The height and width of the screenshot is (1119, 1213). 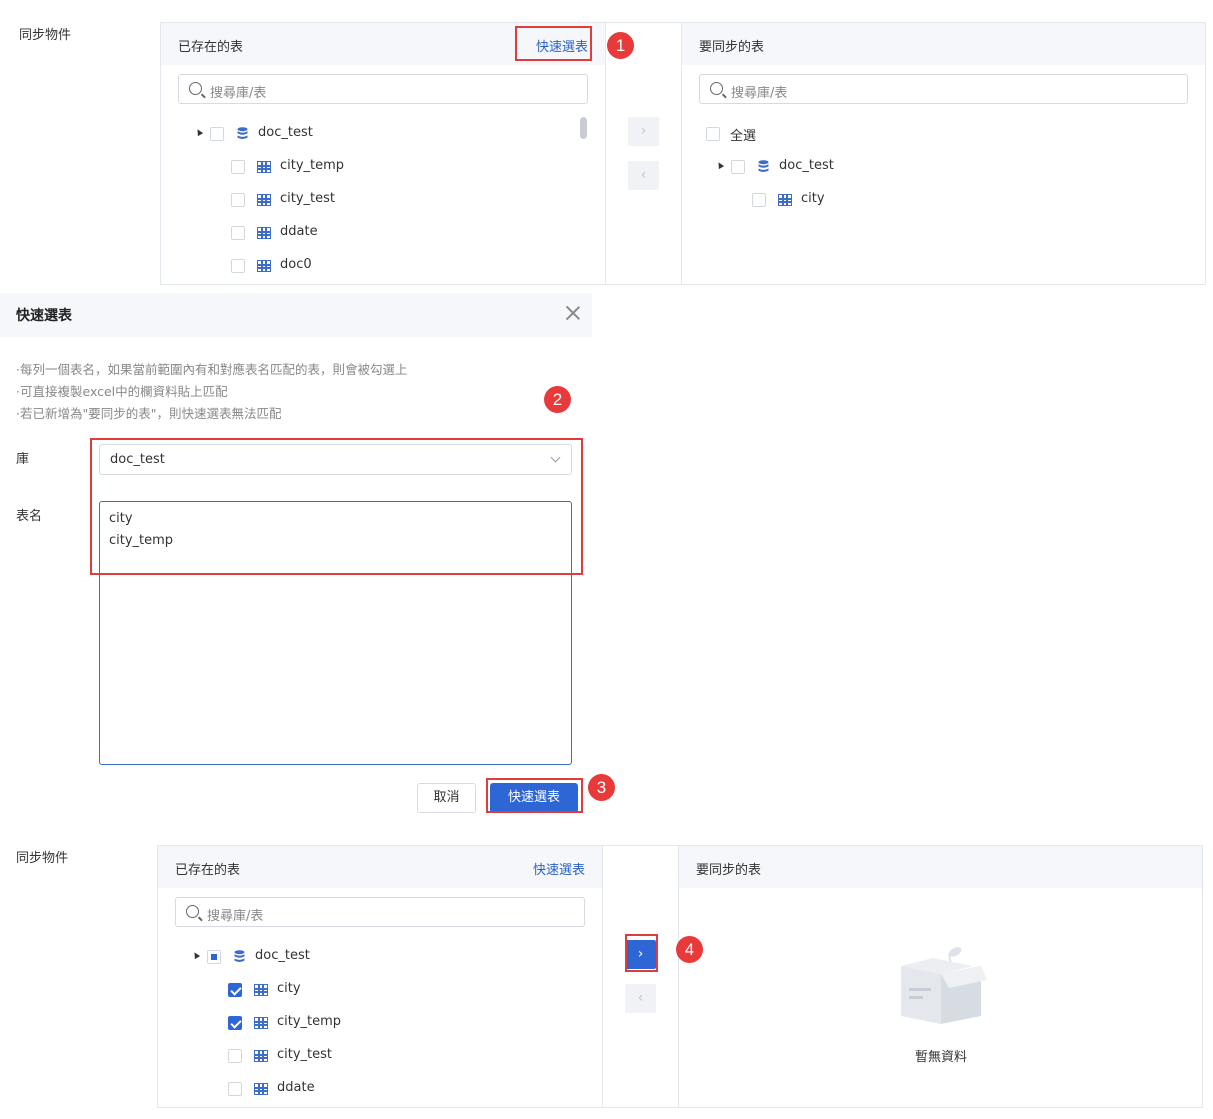 What do you see at coordinates (806, 134) in the screenshot?
I see `select-all-row: 全選` at bounding box center [806, 134].